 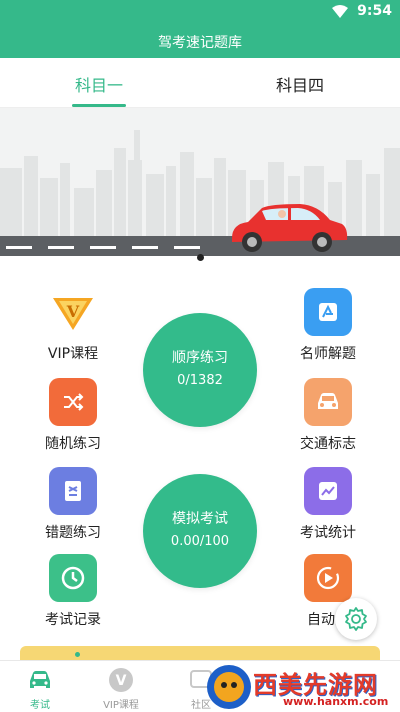 I want to click on exam-record-button: 考试记录, so click(x=73, y=594).